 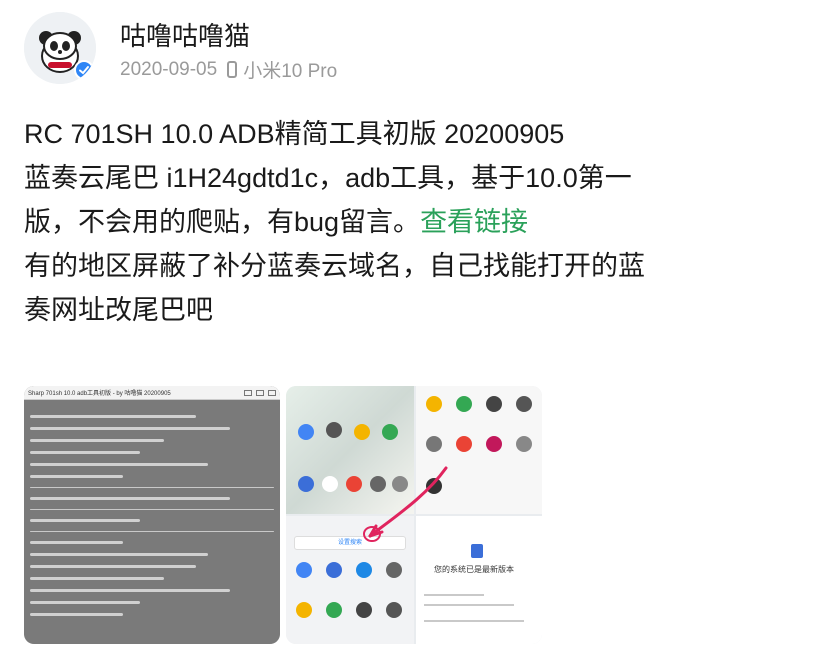 I want to click on post-line-text: 版，不会用的爬贴，有bug留言。, so click(x=222, y=222).